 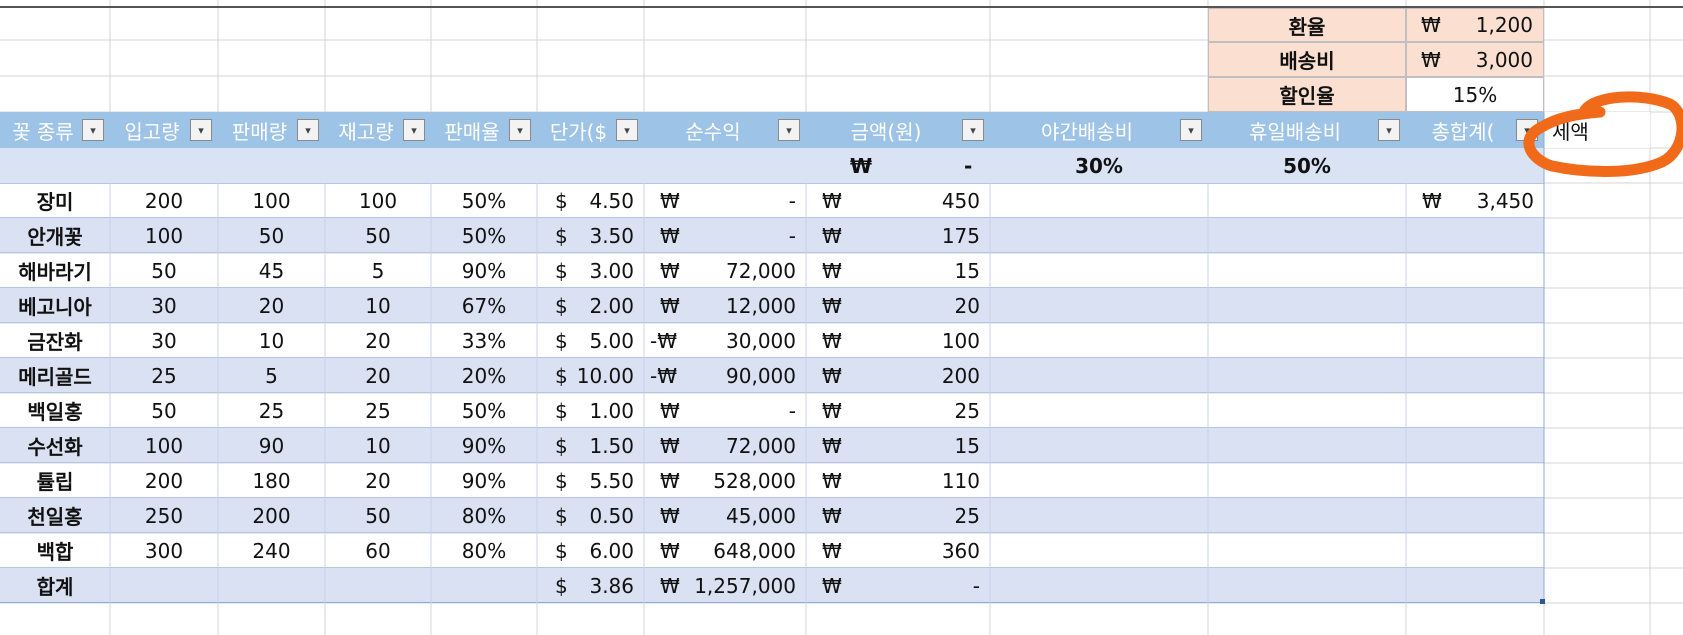 I want to click on night-shipping-rate: 30%, so click(x=1099, y=165).